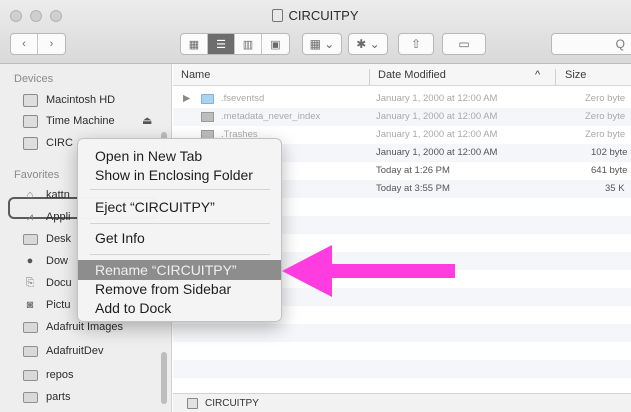  What do you see at coordinates (221, 44) in the screenshot?
I see `list-view-icon: ☰` at bounding box center [221, 44].